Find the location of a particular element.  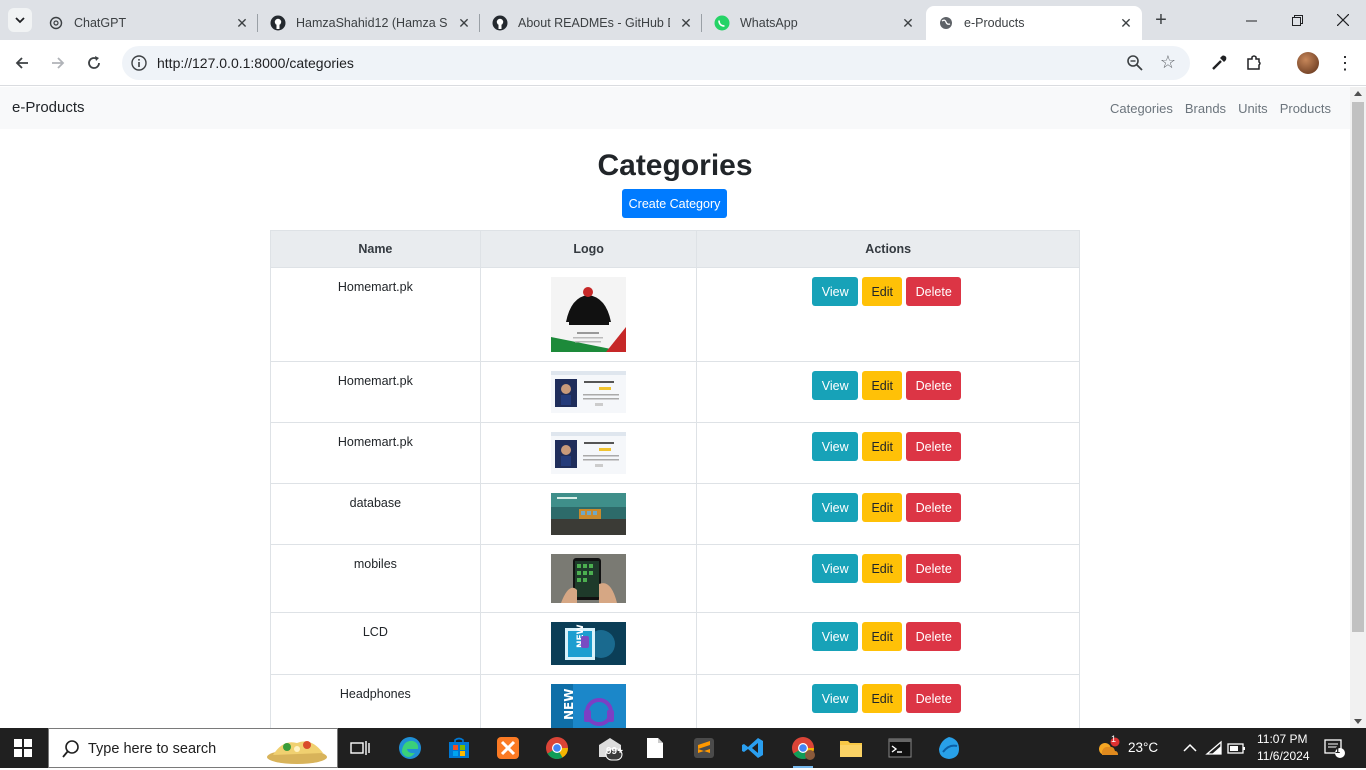

chrome-profile-icon is located at coordinates (803, 751).